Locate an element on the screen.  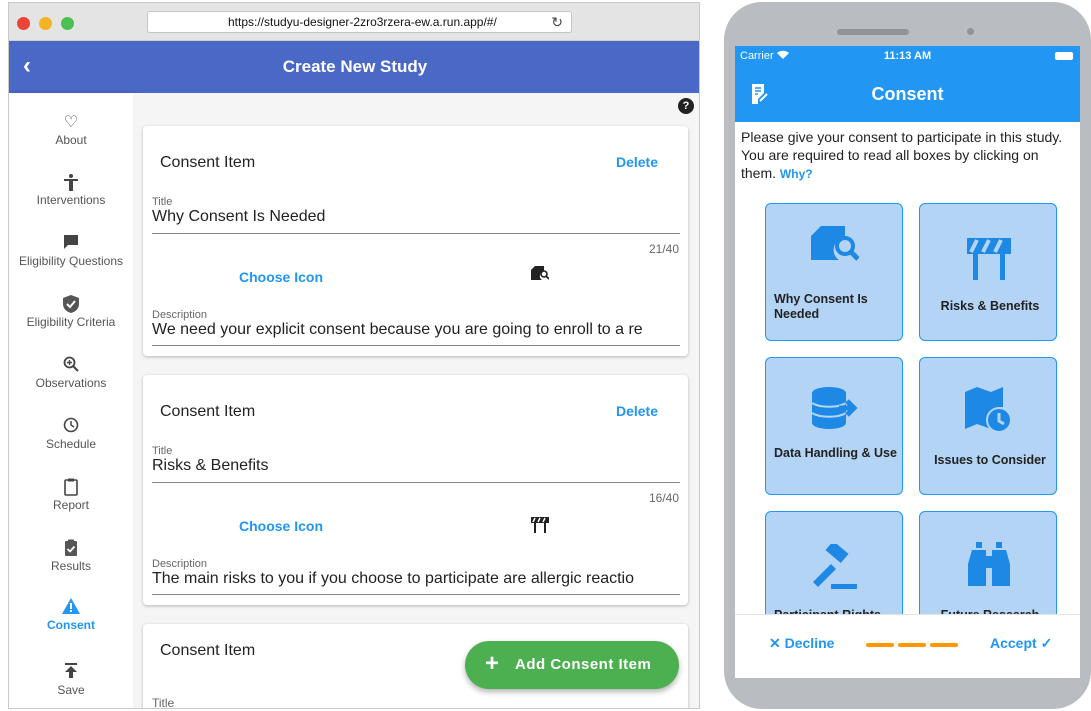
sidebar-item-label: Consent is located at coordinates (71, 625).